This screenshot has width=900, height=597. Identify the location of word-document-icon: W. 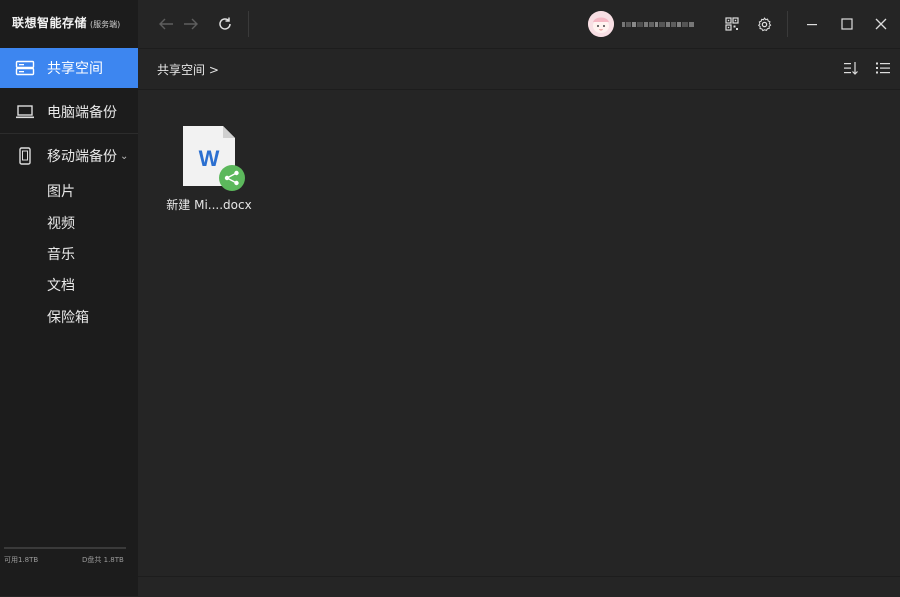
(214, 158).